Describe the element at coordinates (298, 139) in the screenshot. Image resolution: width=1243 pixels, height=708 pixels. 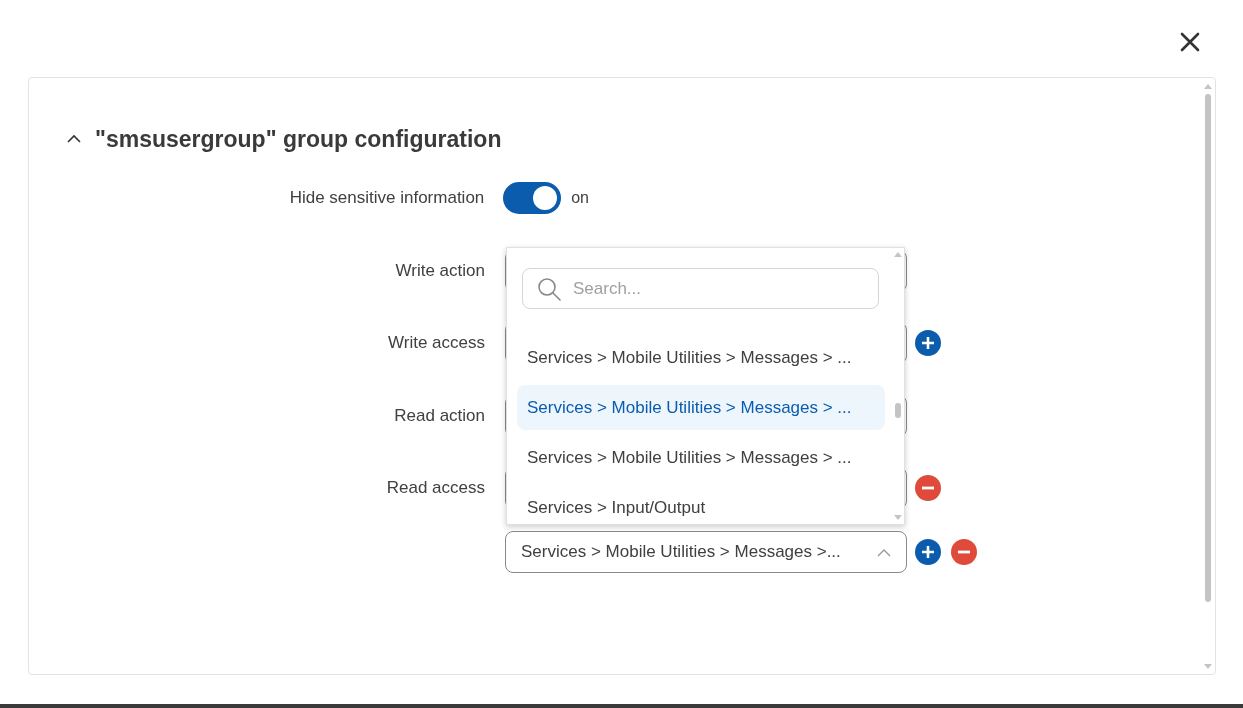
I see `section-title: "smsusergroup" group configuration` at that location.